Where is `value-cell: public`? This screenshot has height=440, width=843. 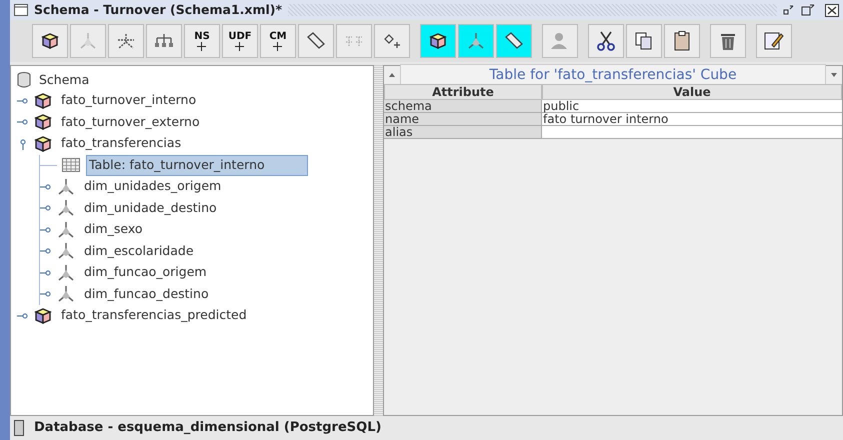 value-cell: public is located at coordinates (692, 106).